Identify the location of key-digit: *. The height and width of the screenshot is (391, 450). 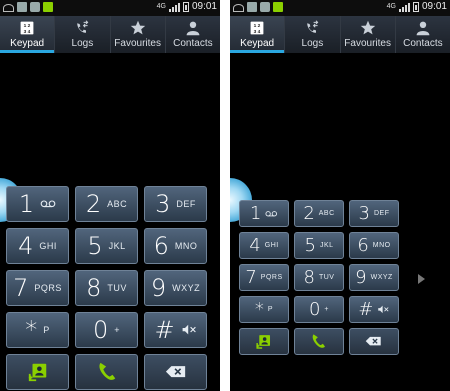
(259, 309).